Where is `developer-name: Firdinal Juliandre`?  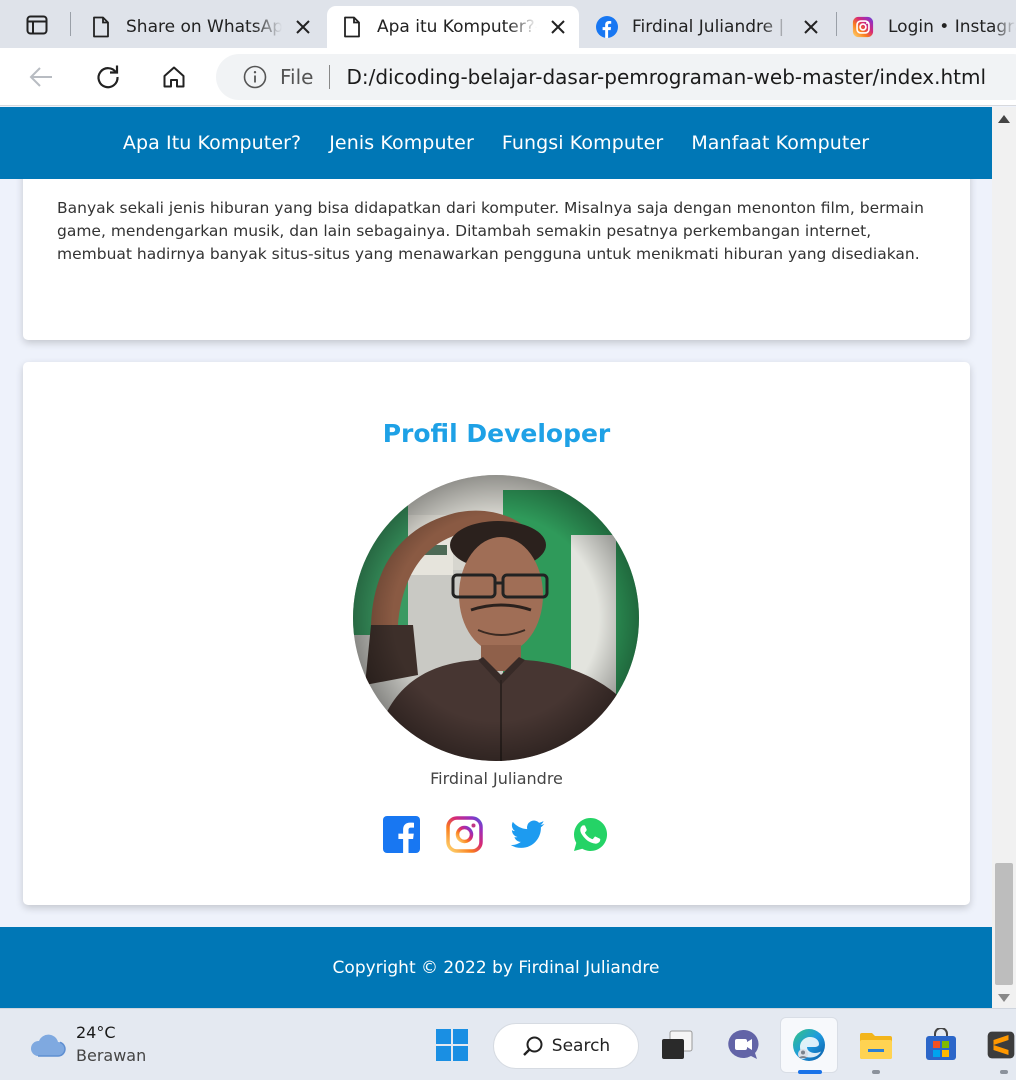 developer-name: Firdinal Juliandre is located at coordinates (496, 778).